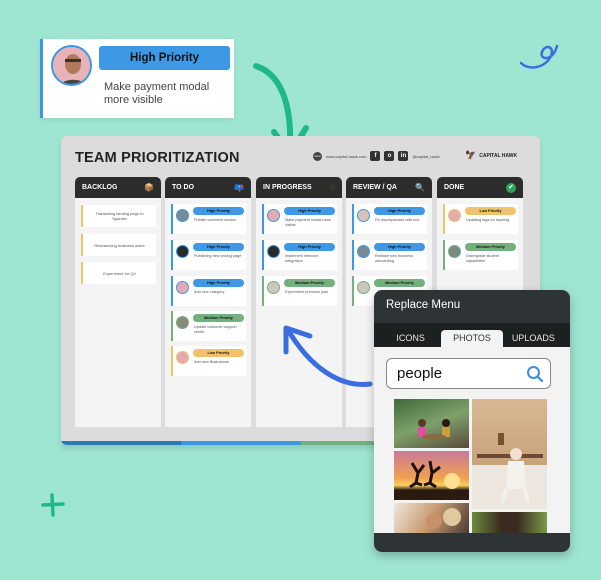 This screenshot has height=580, width=601. I want to click on squiggle-decoration, so click(539, 56).